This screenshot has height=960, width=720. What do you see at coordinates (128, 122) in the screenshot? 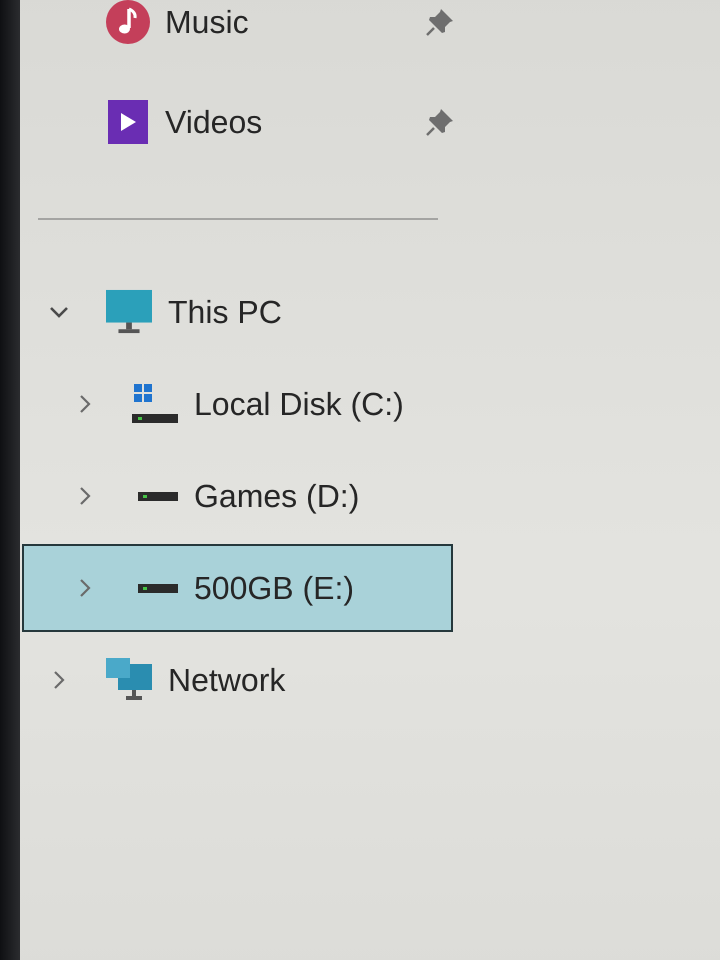
I see `video-play-icon` at bounding box center [128, 122].